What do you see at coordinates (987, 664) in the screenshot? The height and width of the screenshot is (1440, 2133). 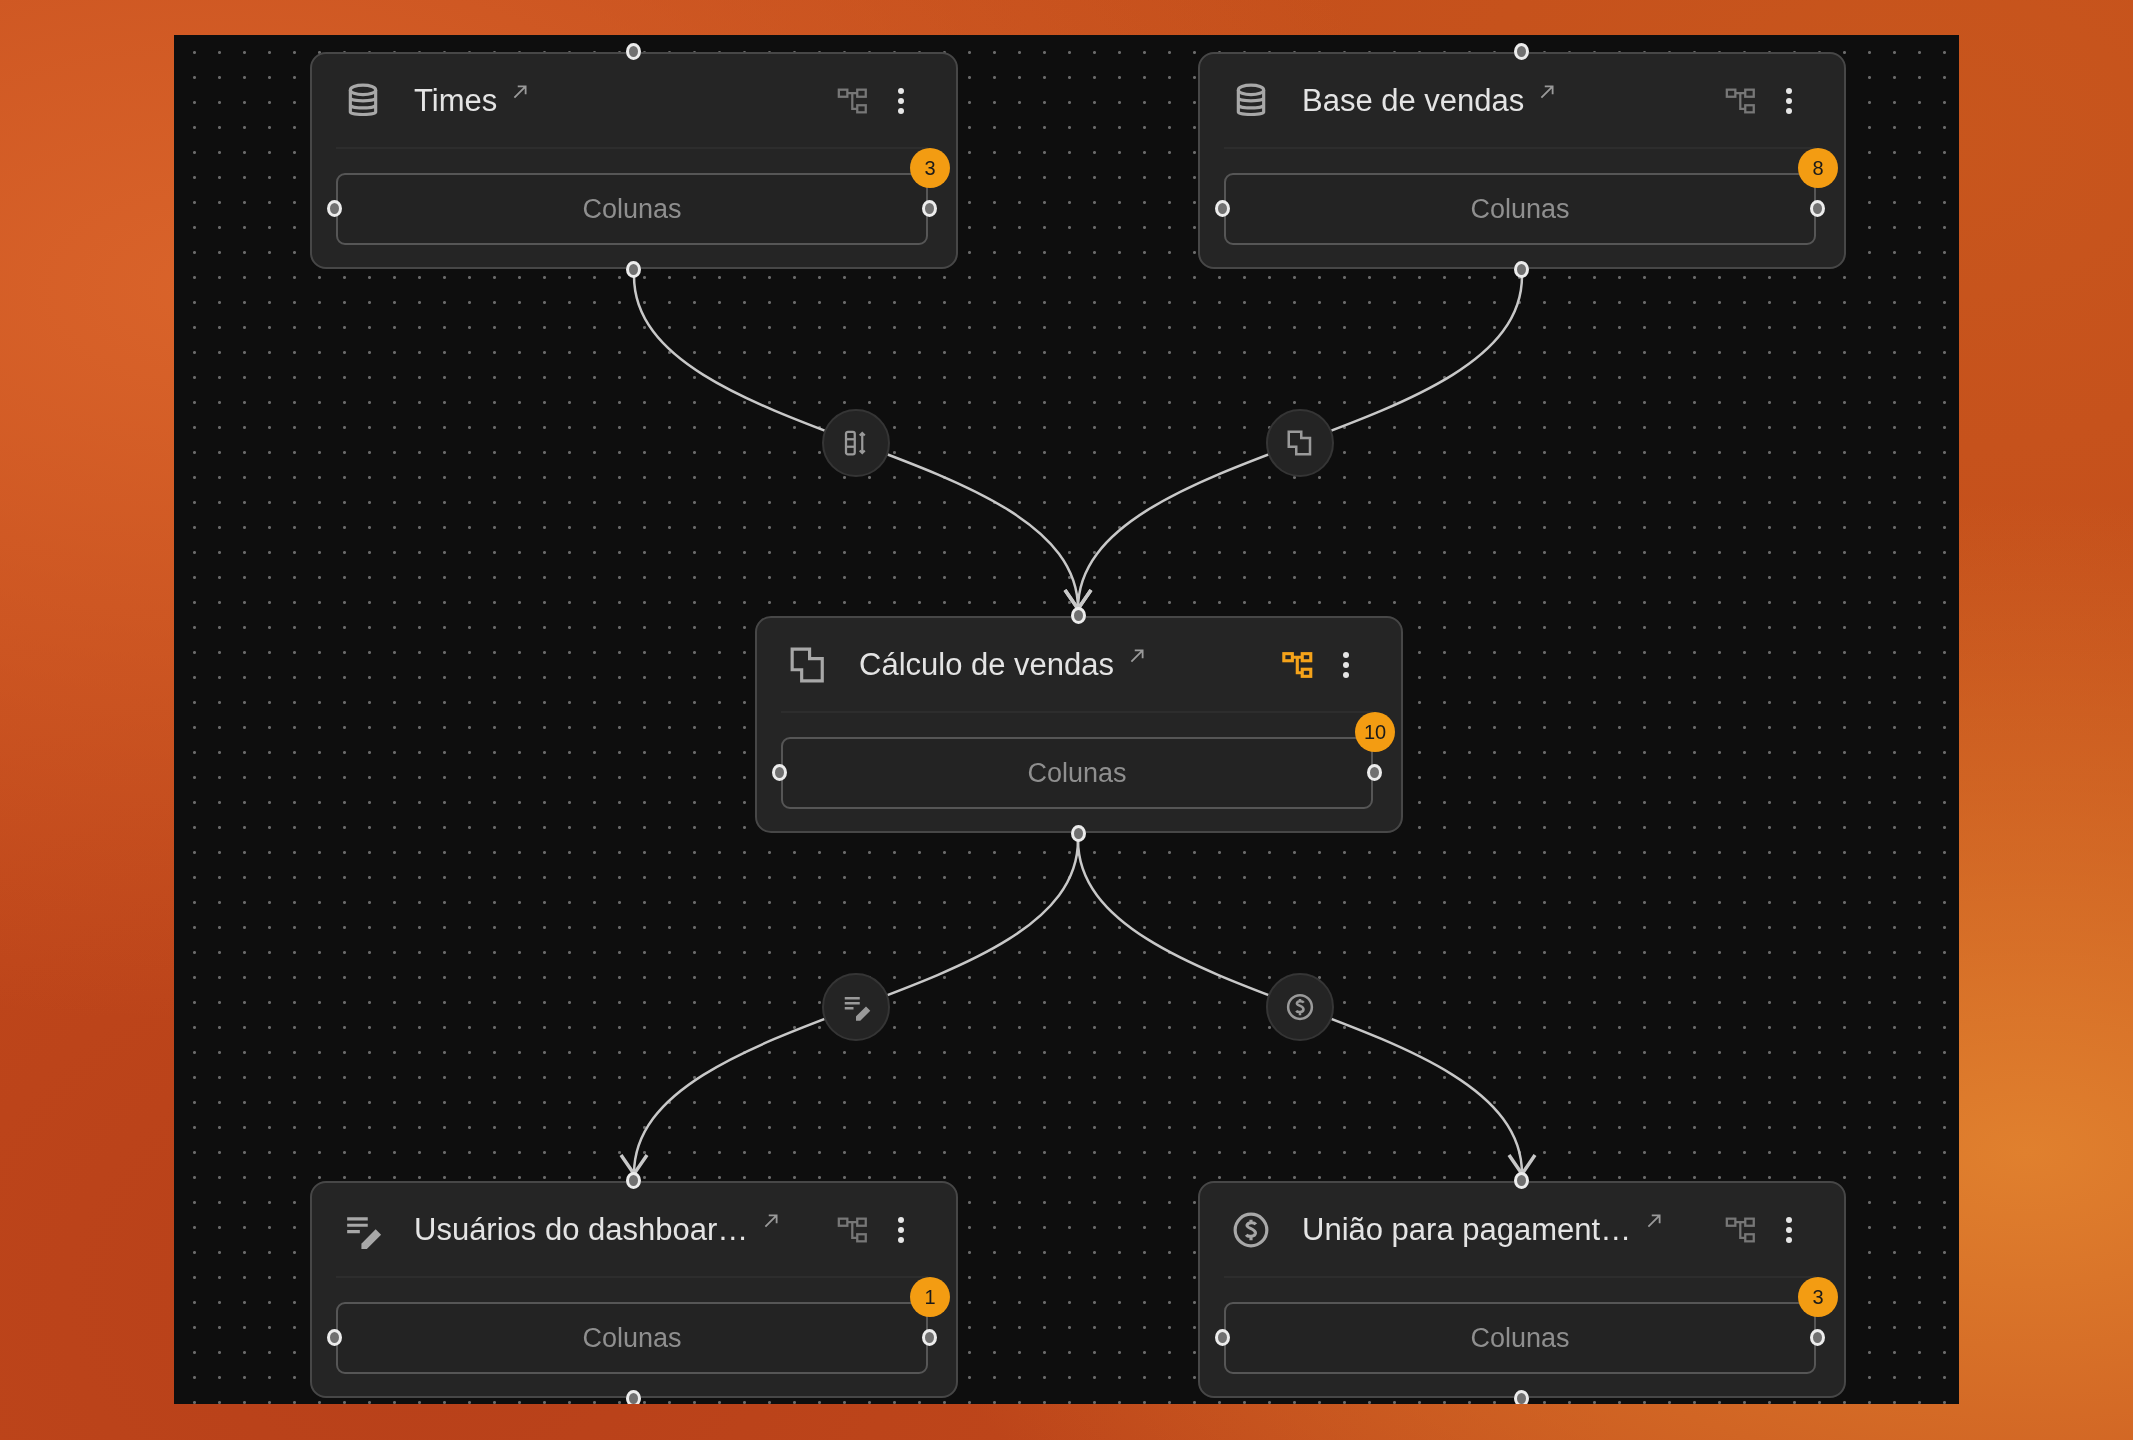 I see `node-title: Cálculo de vendas` at bounding box center [987, 664].